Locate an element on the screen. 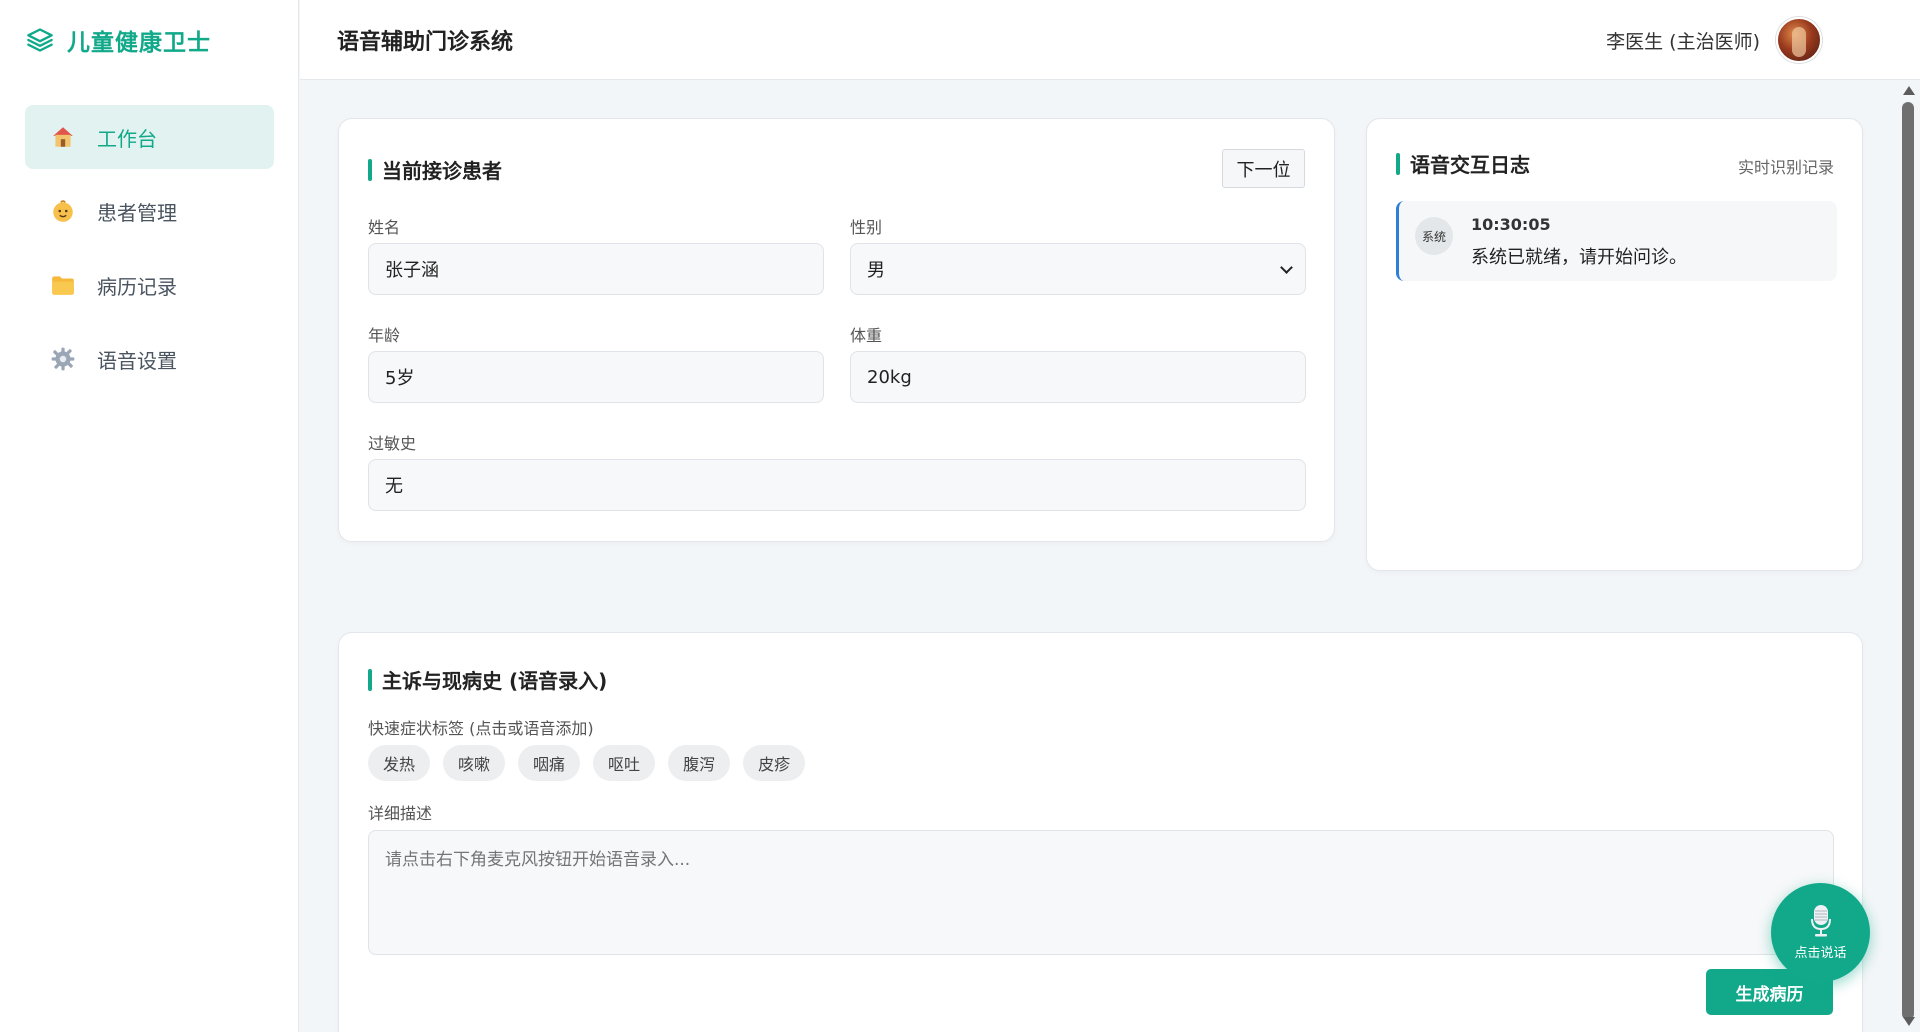 The width and height of the screenshot is (1920, 1032). next-patient-button: 下一位 is located at coordinates (1263, 168).